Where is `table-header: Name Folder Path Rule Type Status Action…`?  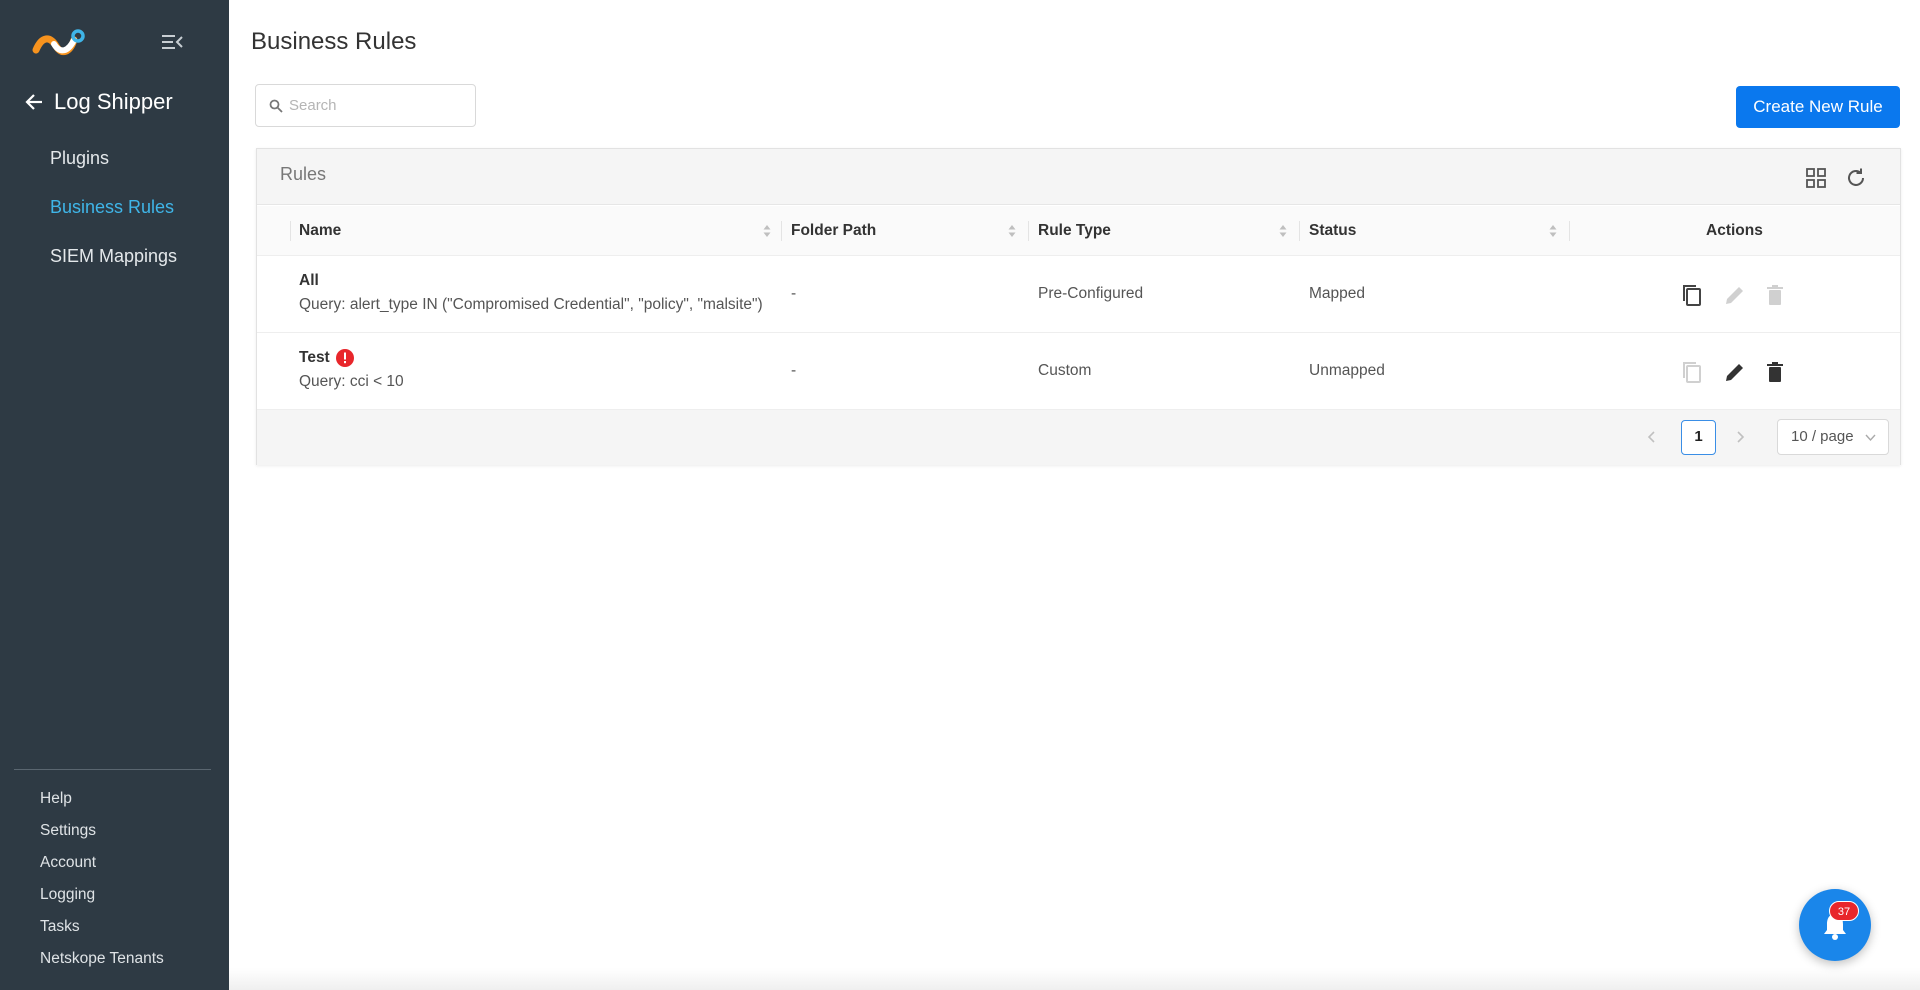
table-header: Name Folder Path Rule Type Status Action… is located at coordinates (1078, 231).